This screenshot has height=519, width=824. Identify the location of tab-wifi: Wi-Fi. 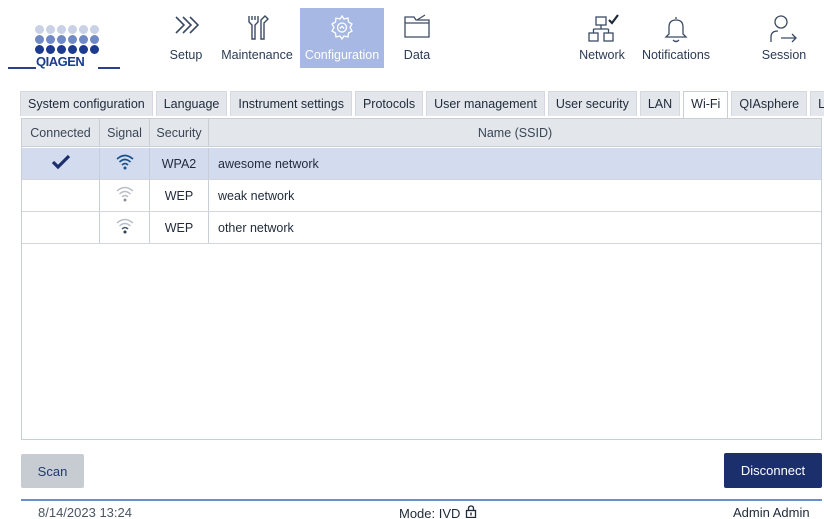
(706, 104).